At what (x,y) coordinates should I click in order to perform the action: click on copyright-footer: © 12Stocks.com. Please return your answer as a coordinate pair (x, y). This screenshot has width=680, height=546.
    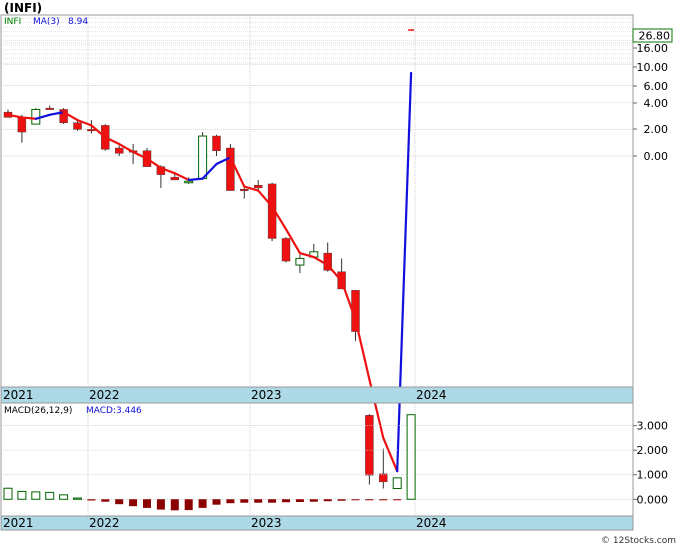
    Looking at the image, I should click on (638, 541).